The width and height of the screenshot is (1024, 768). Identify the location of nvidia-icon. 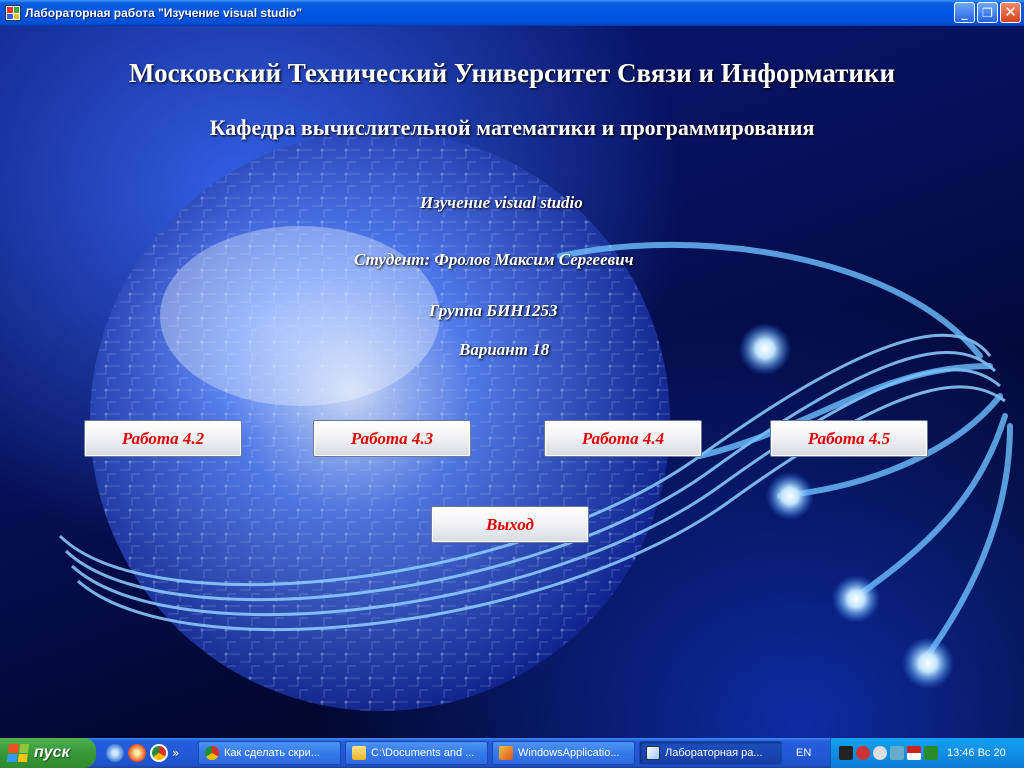
(931, 753).